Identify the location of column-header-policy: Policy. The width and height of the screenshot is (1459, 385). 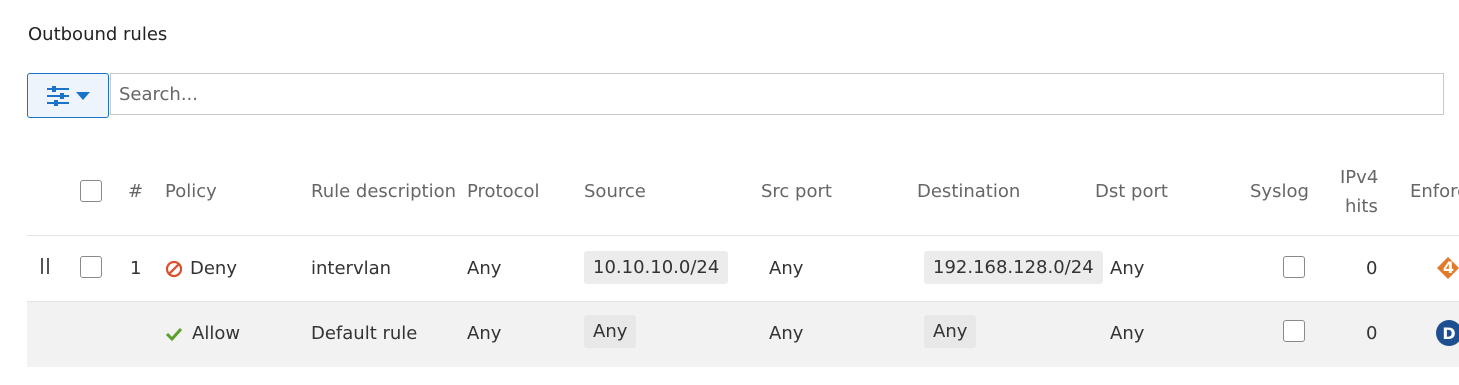
(191, 191).